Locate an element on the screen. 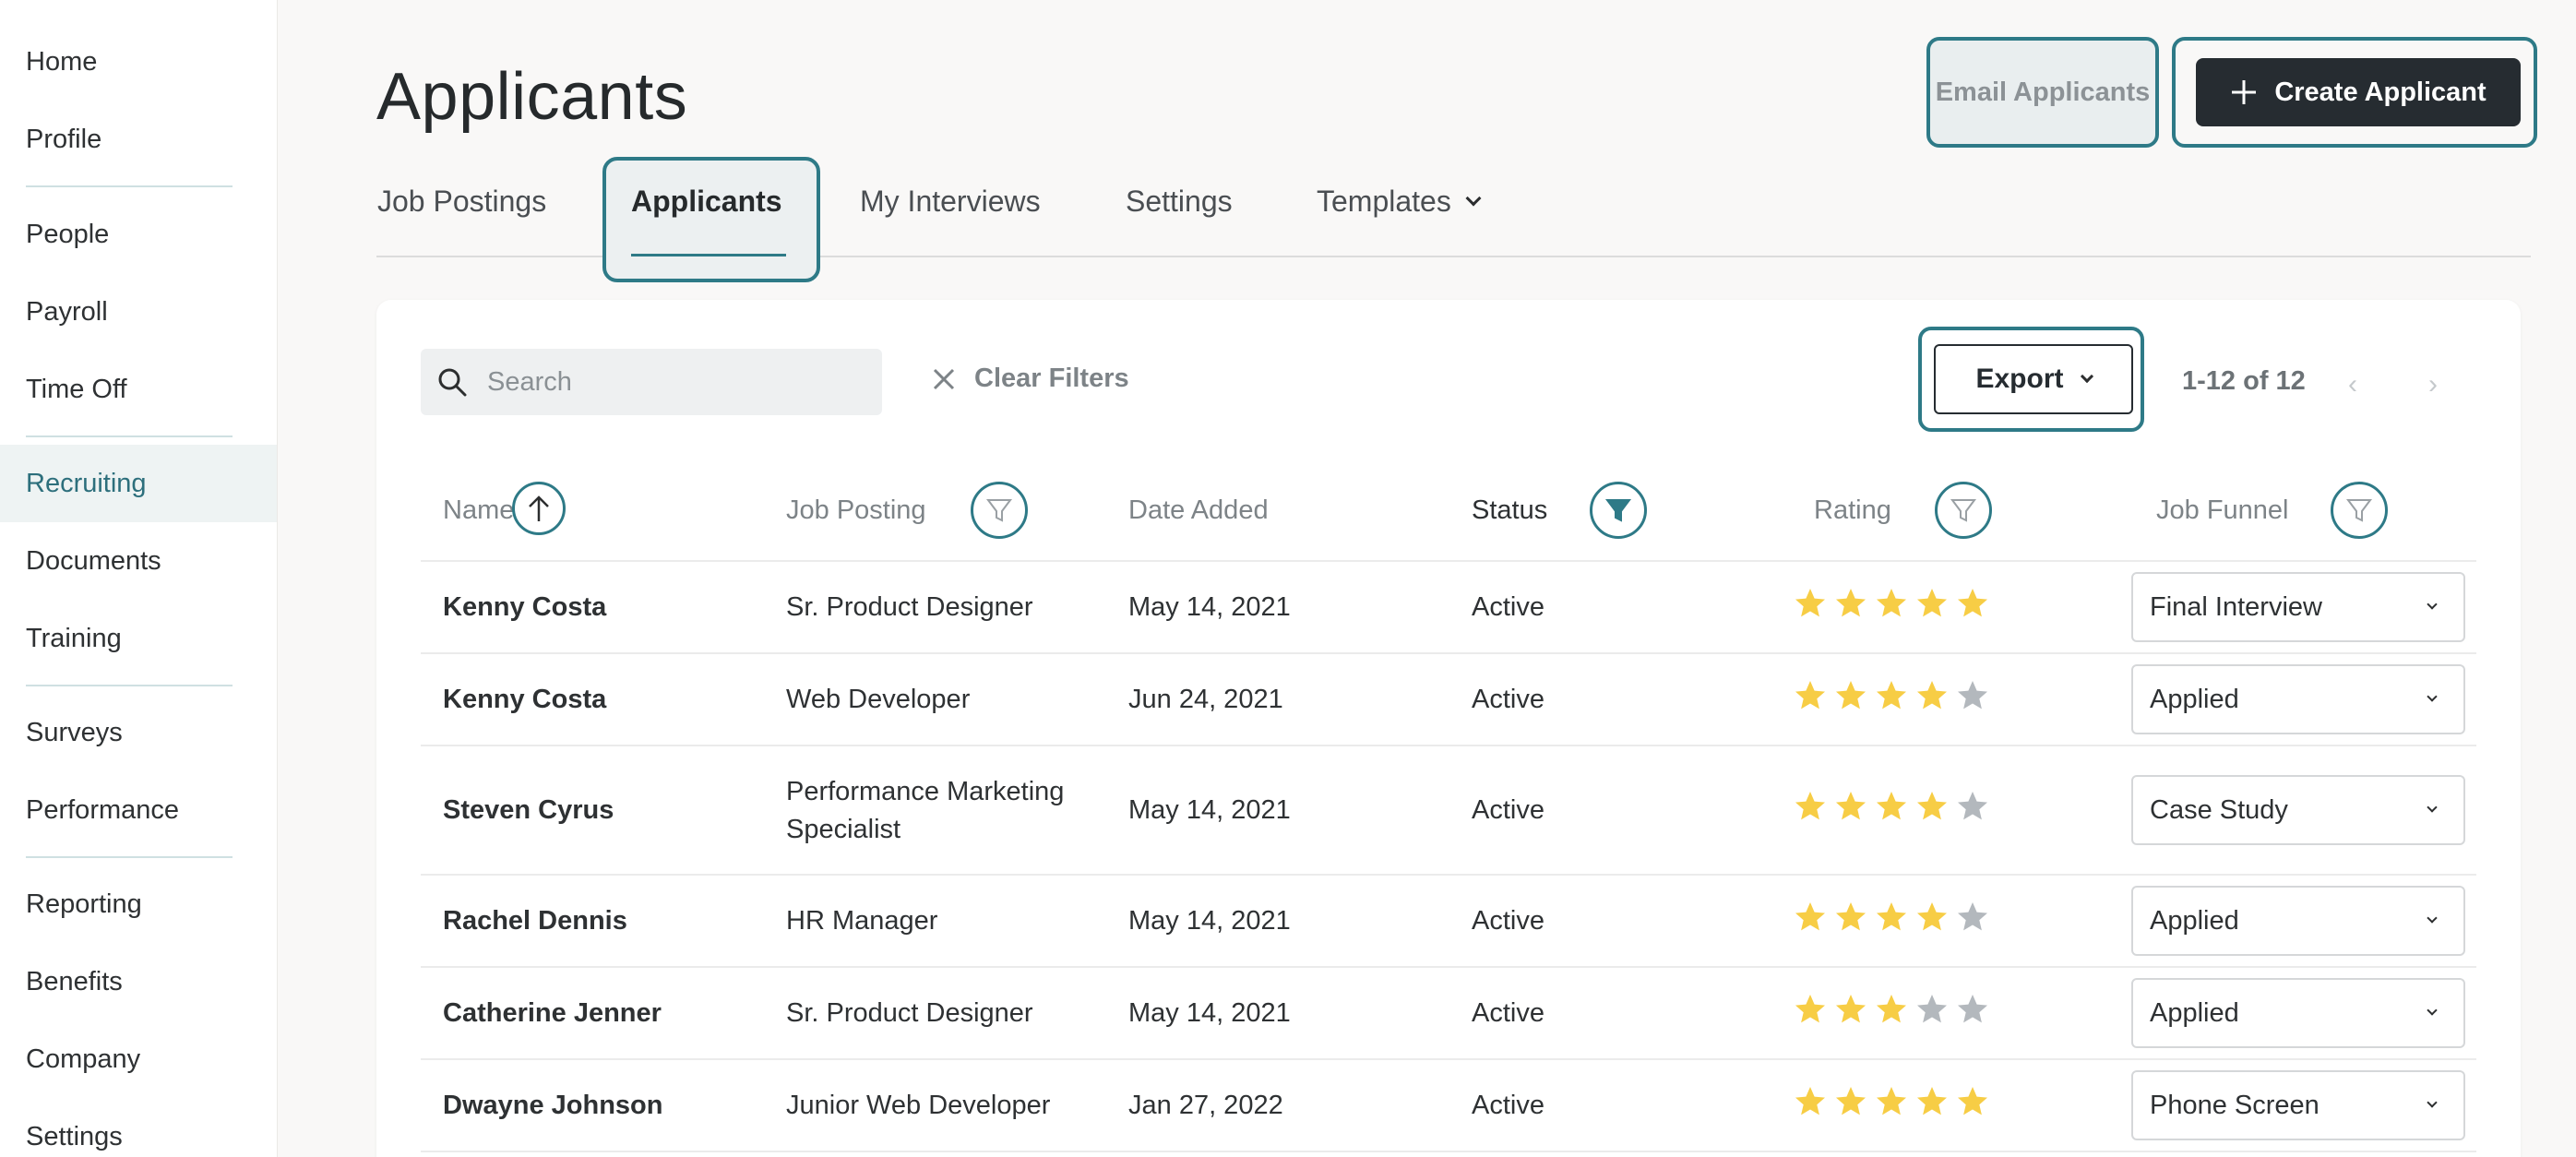  status-filter-button-active is located at coordinates (1618, 510).